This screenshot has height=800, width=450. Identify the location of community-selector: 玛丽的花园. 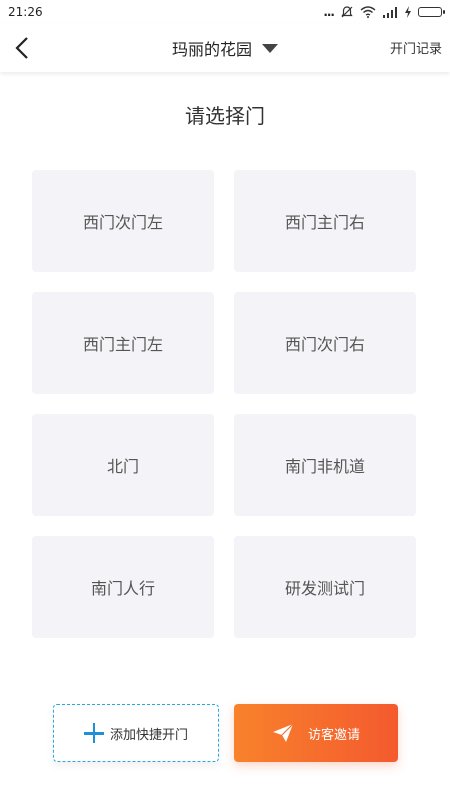
(225, 48).